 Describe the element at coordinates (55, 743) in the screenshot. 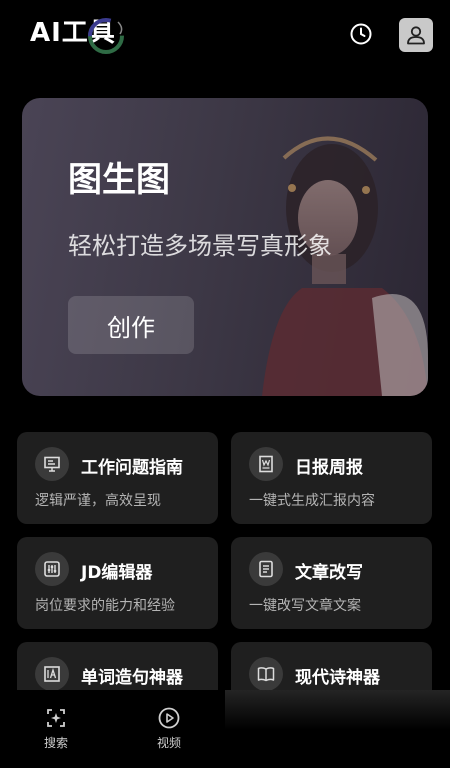

I see `tab-label: 搜索` at that location.